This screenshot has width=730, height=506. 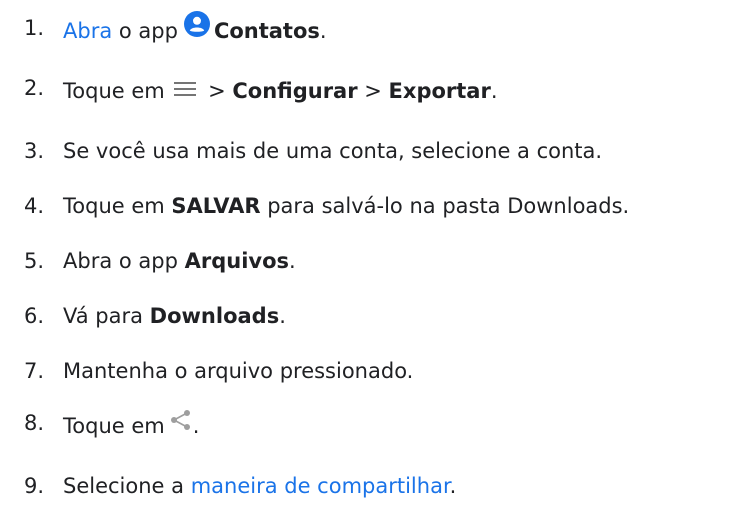 I want to click on step-5: 5. Abra o app Arquivos., so click(x=365, y=261).